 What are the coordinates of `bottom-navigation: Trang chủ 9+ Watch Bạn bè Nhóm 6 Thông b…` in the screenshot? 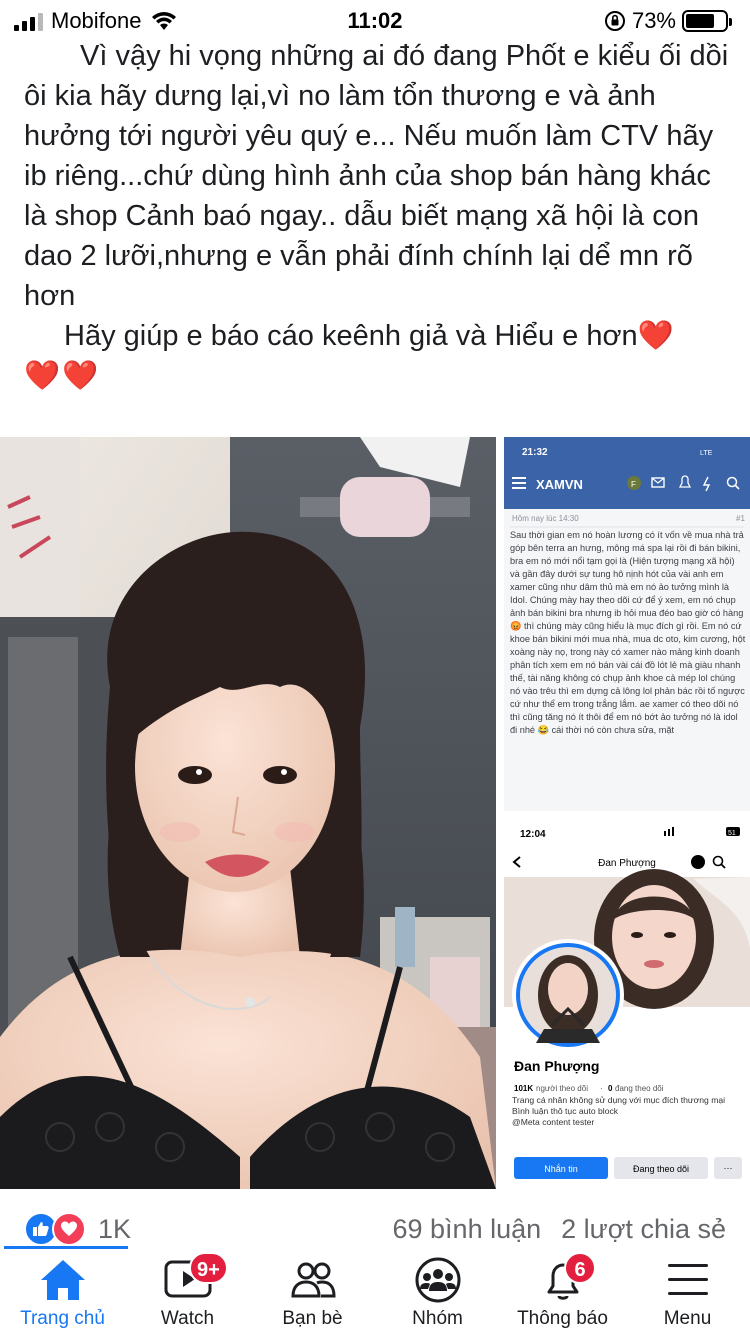 It's located at (375, 1293).